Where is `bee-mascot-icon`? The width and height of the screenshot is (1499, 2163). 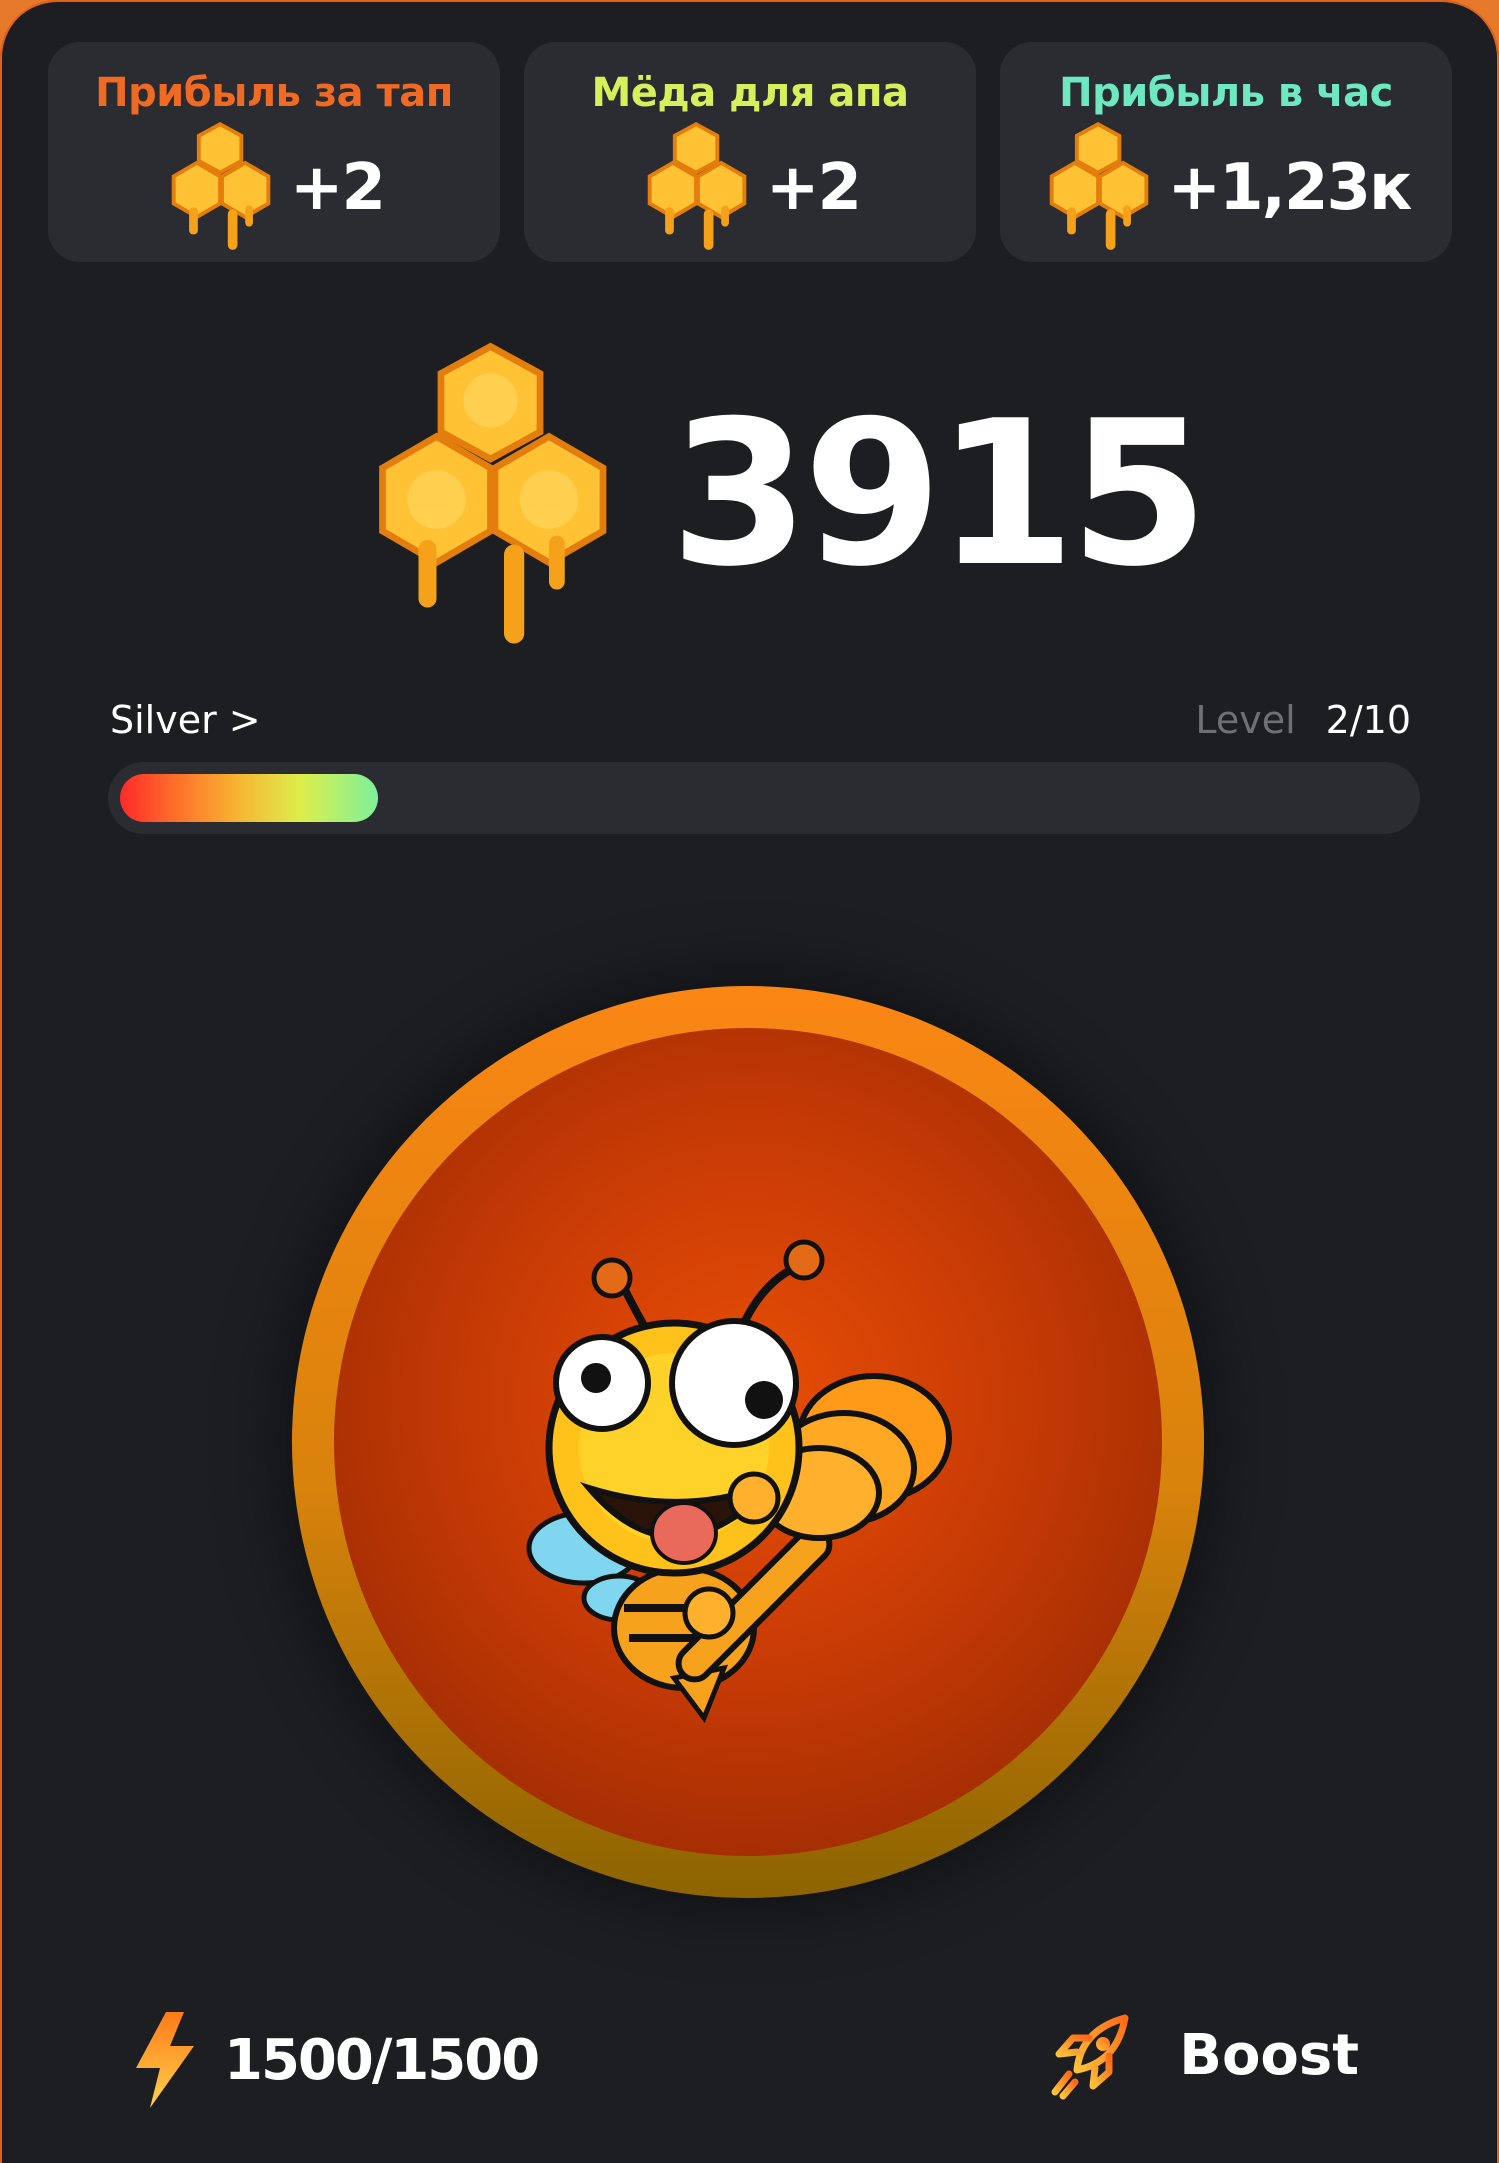
bee-mascot-icon is located at coordinates (739, 1481).